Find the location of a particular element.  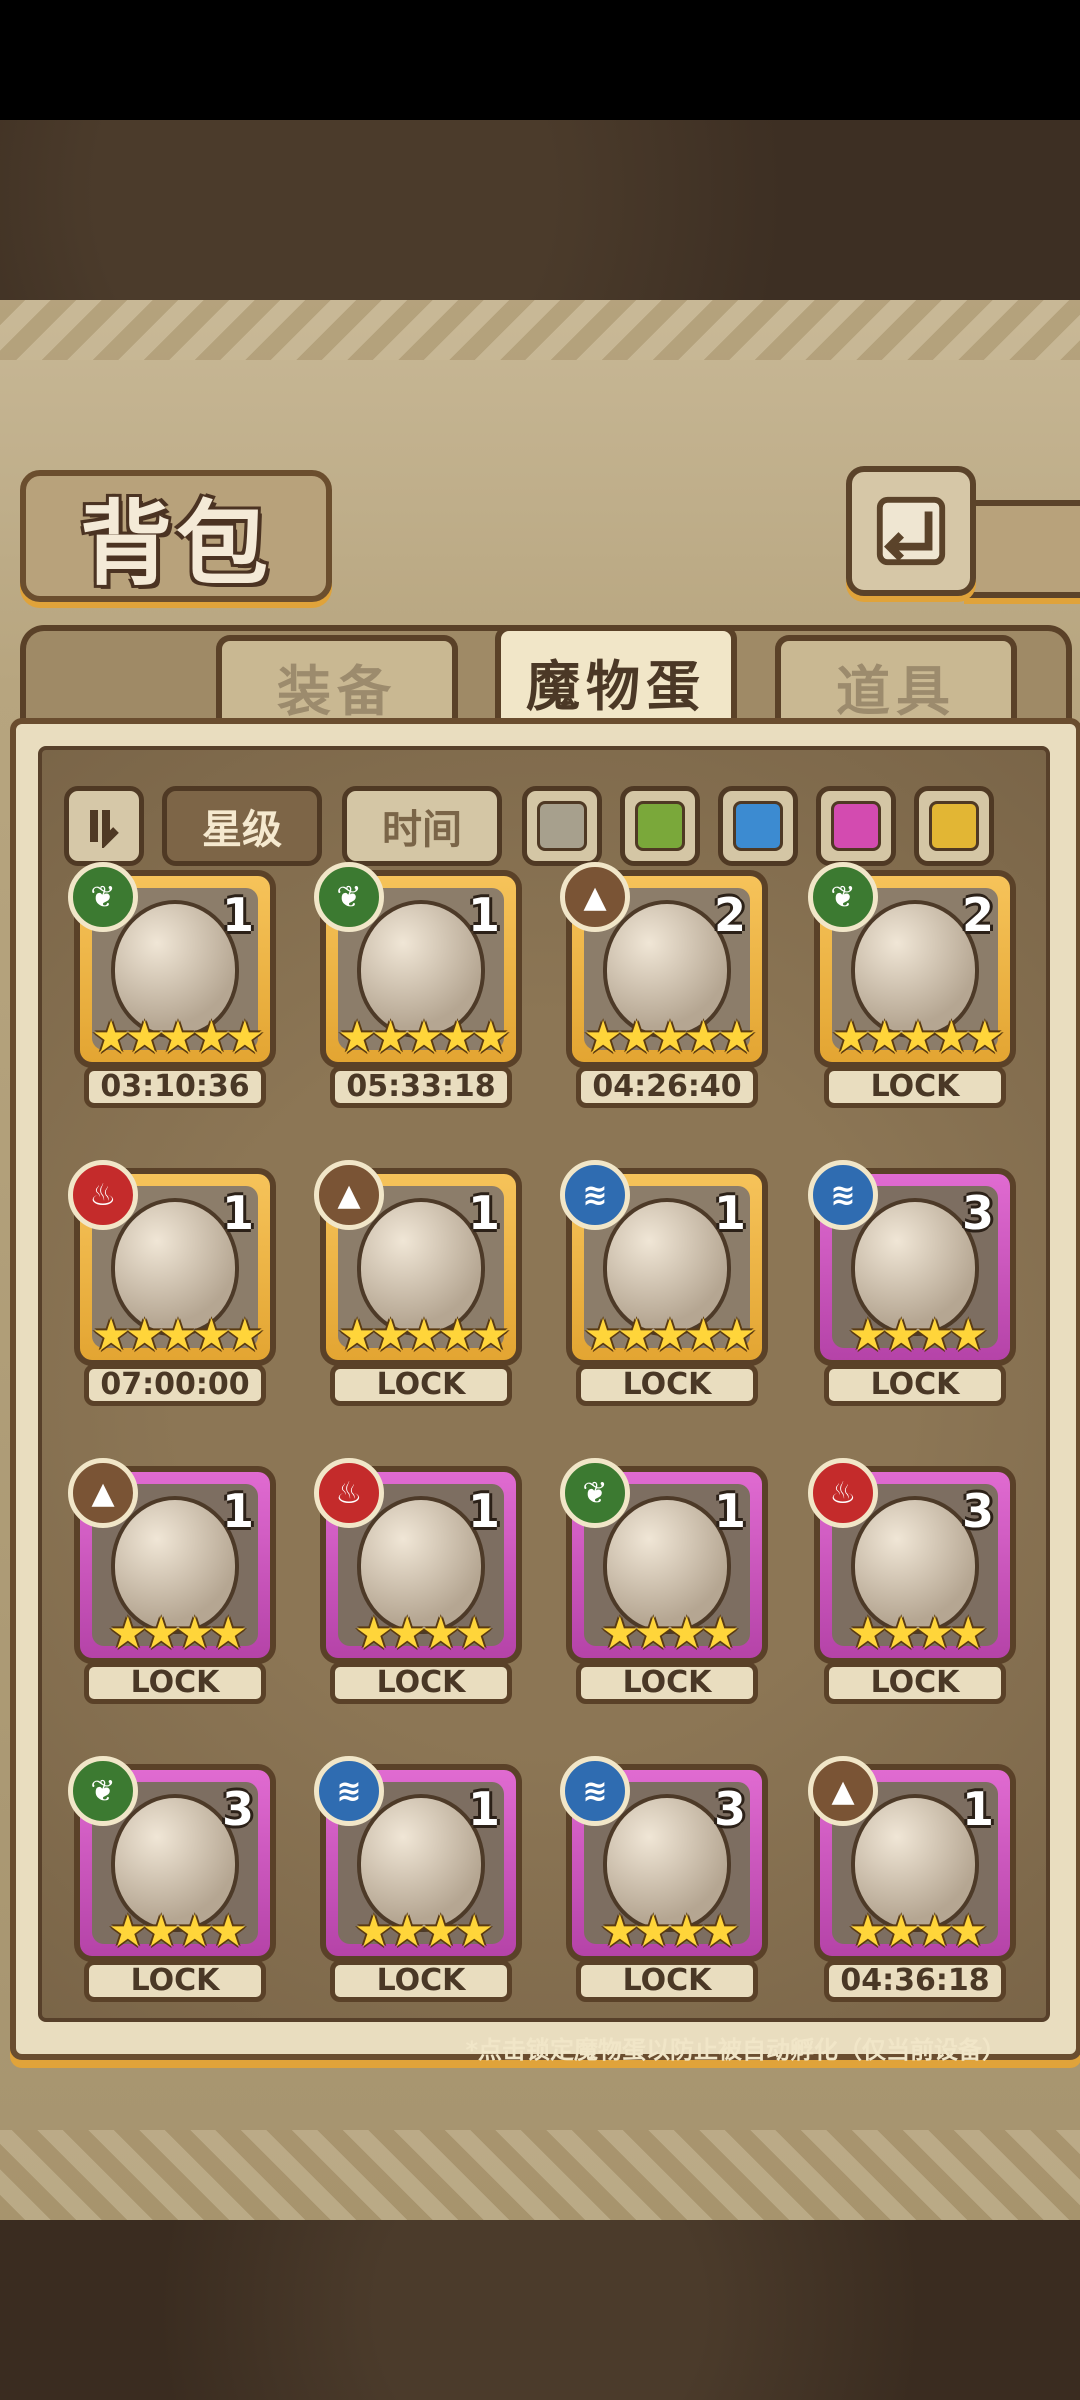

hatch-timer: 05:33:18 is located at coordinates (421, 1087).